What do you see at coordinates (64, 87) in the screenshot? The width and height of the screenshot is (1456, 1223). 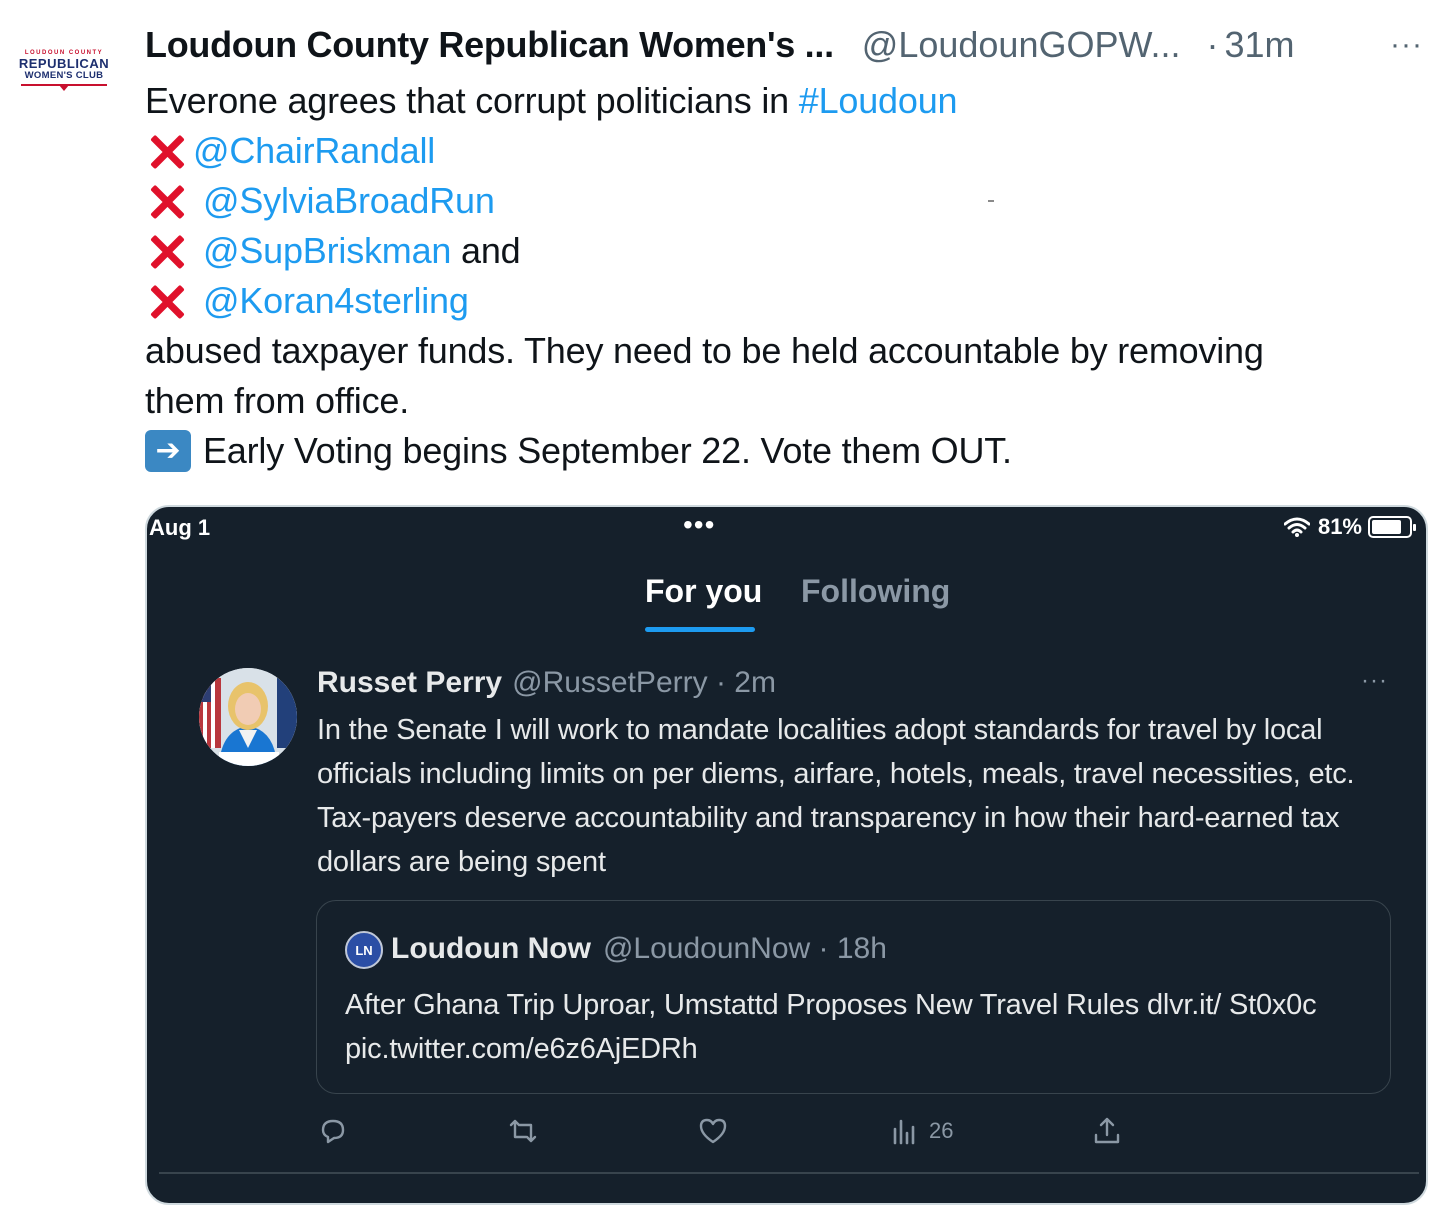 I see `logo-underline` at bounding box center [64, 87].